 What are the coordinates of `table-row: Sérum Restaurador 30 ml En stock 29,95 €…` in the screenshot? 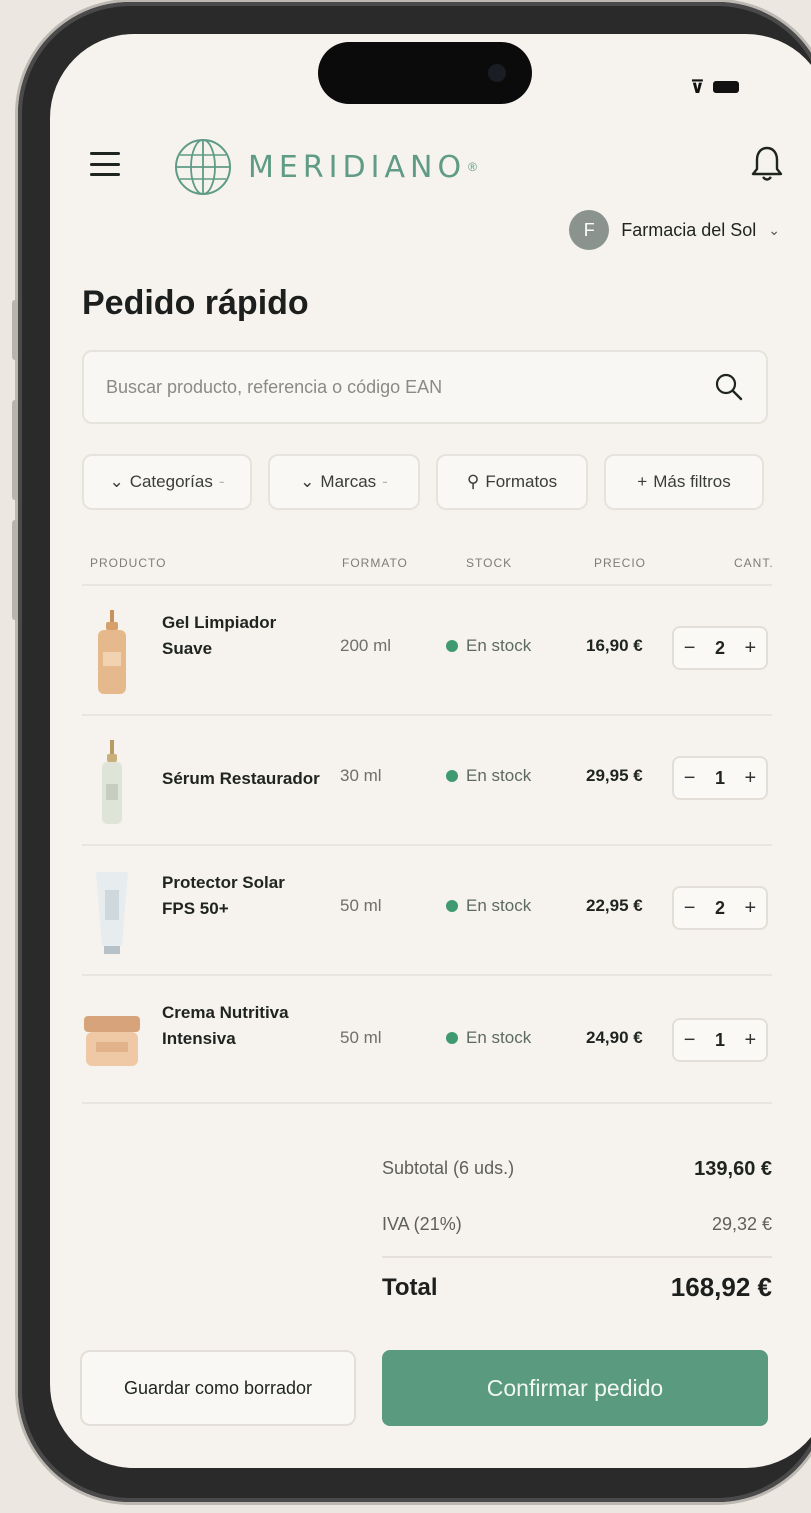 It's located at (427, 779).